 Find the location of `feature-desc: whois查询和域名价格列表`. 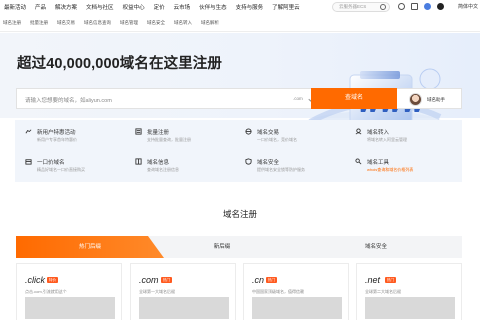

feature-desc: whois查询和域名价格列表 is located at coordinates (390, 169).